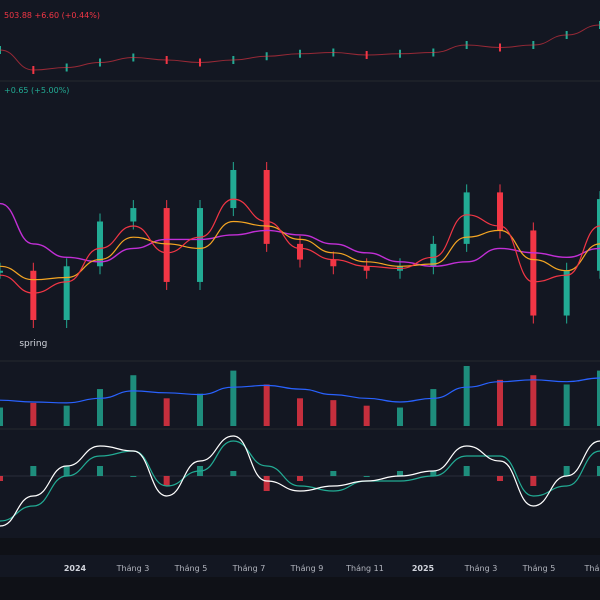 Image resolution: width=600 pixels, height=600 pixels. What do you see at coordinates (364, 568) in the screenshot?
I see `time-tick-label: Tháng 11` at bounding box center [364, 568].